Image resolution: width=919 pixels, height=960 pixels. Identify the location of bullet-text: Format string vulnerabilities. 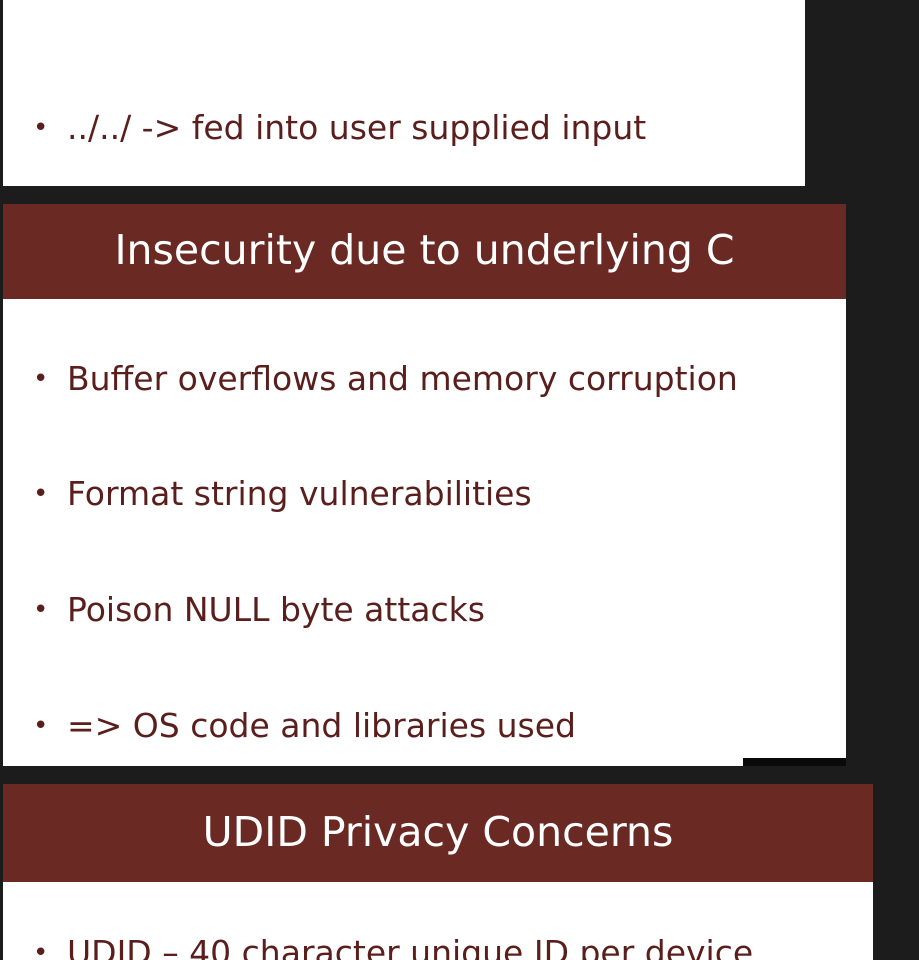
(299, 493).